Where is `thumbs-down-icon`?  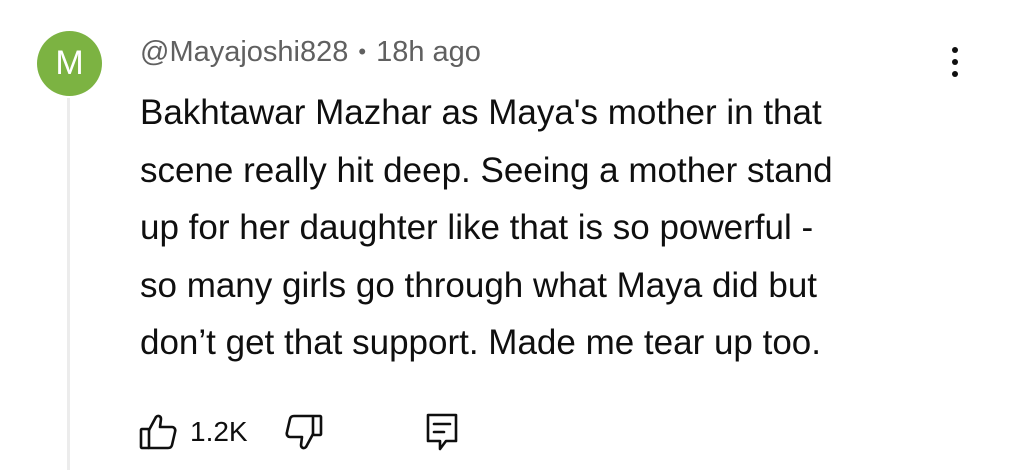
thumbs-down-icon is located at coordinates (304, 432).